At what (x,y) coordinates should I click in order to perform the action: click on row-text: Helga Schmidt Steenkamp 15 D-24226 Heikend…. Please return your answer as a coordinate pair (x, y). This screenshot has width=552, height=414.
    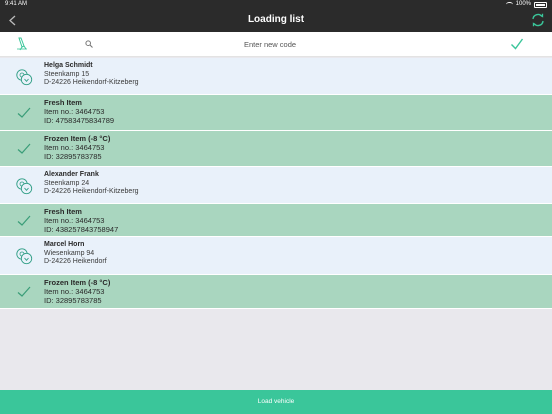
    Looking at the image, I should click on (91, 75).